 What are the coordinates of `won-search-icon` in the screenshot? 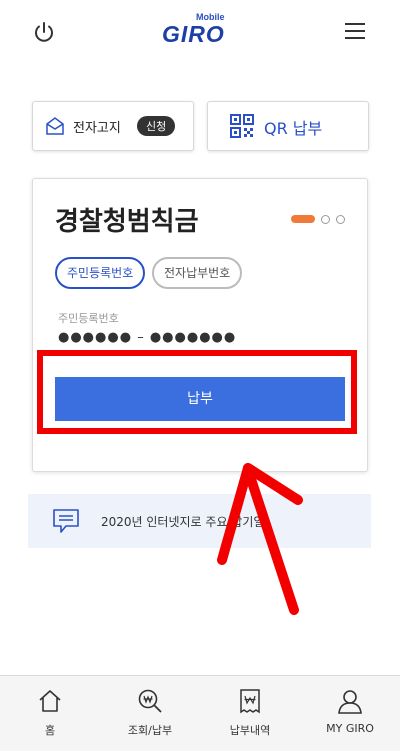 It's located at (150, 701).